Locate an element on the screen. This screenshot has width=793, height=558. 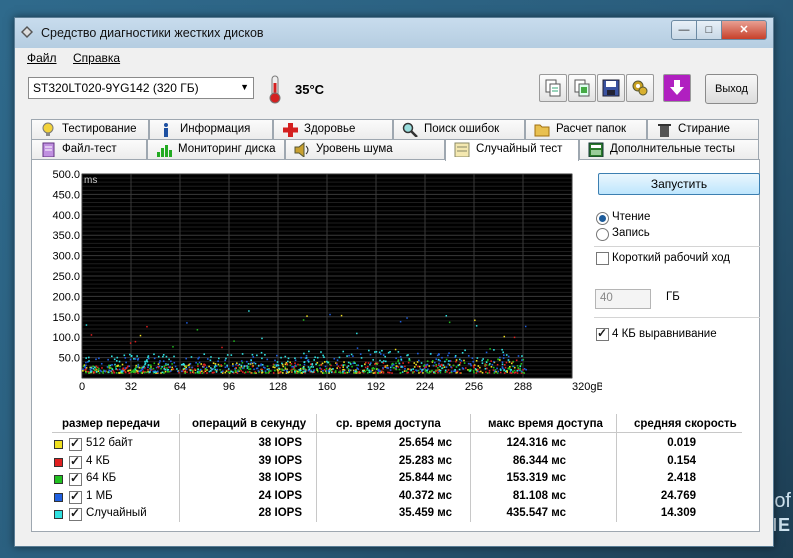
tab-testing: Тестирование is located at coordinates (90, 129).